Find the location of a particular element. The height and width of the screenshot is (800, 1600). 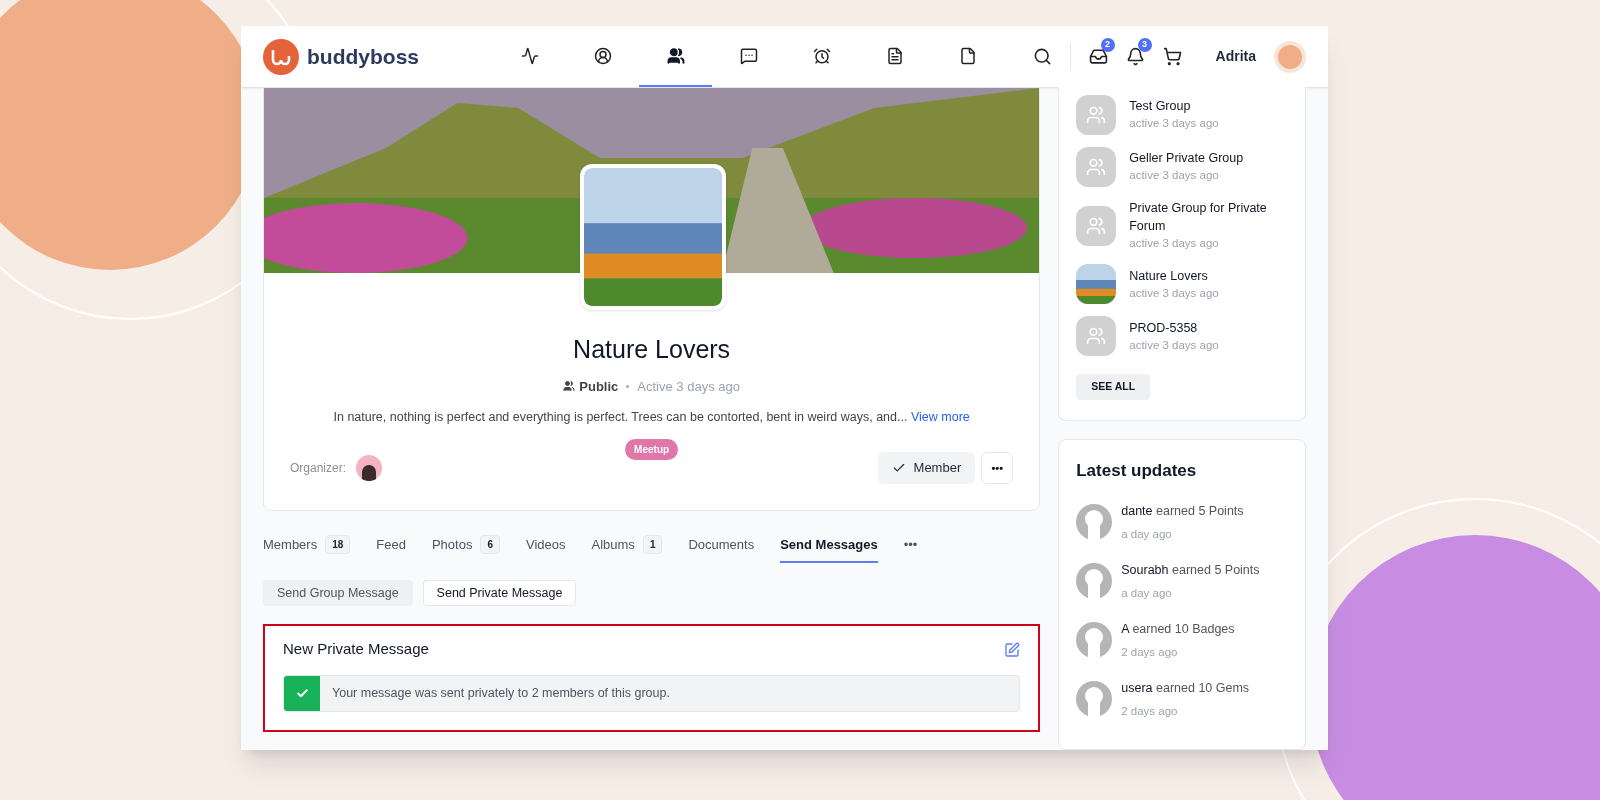

user-avatar is located at coordinates (1290, 56).